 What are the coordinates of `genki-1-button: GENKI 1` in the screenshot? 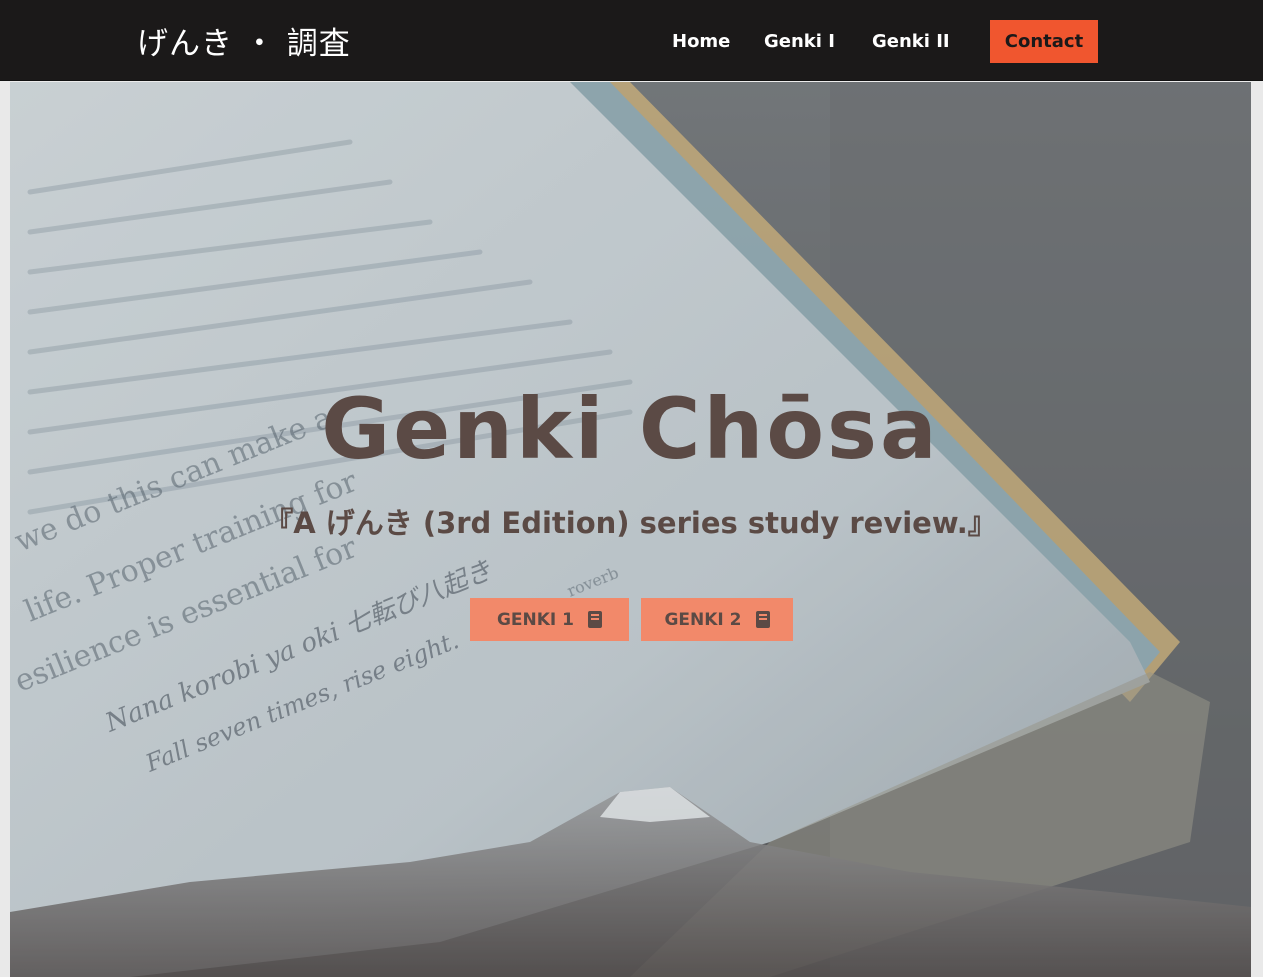 It's located at (549, 619).